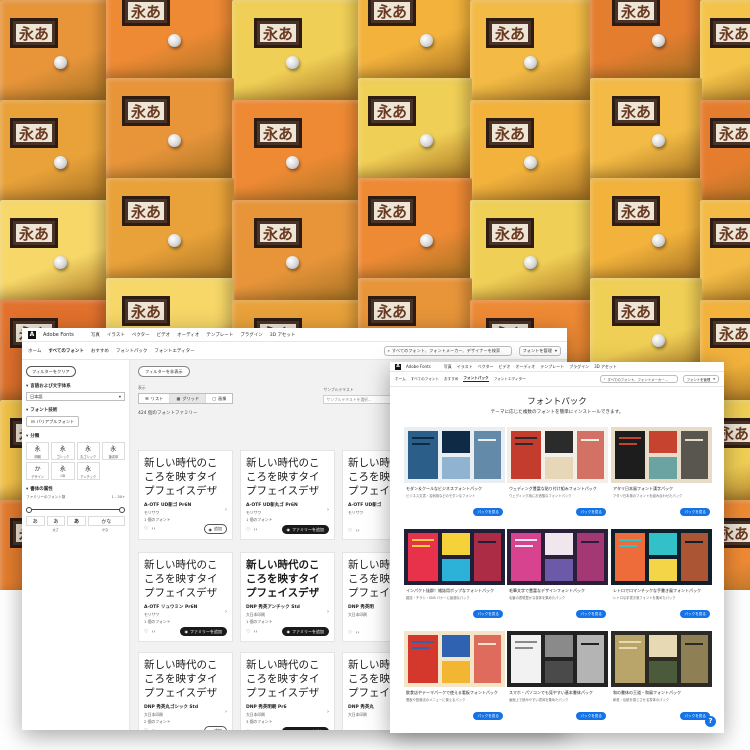  Describe the element at coordinates (486, 367) in the screenshot. I see `top-link: ベクター` at that location.